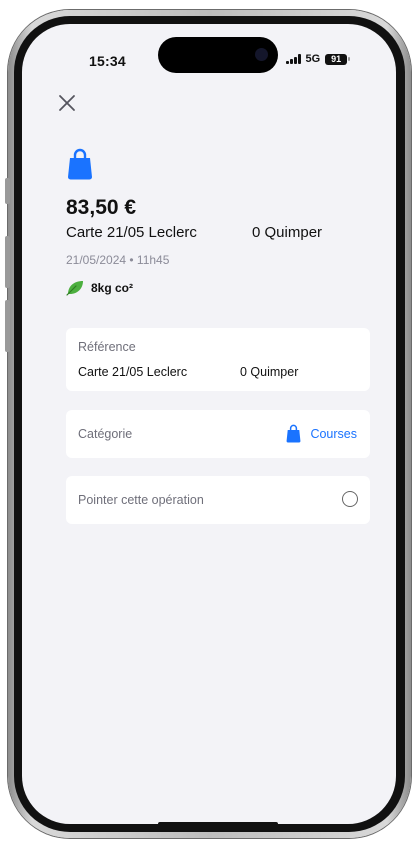  I want to click on co2-value: 8kg co², so click(112, 288).